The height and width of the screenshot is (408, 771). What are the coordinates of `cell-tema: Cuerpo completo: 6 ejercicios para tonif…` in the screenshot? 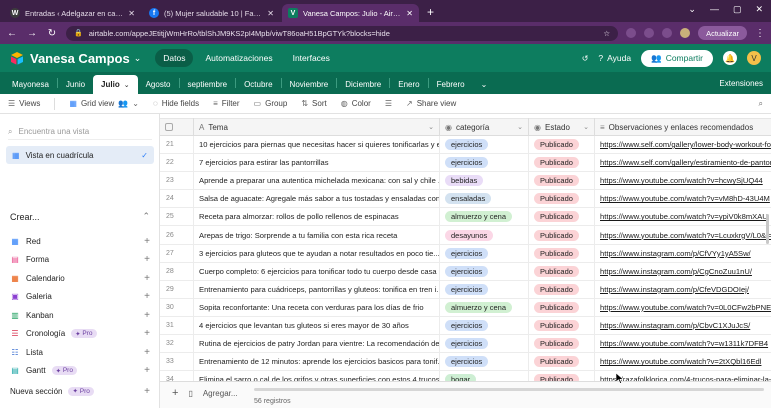 It's located at (317, 271).